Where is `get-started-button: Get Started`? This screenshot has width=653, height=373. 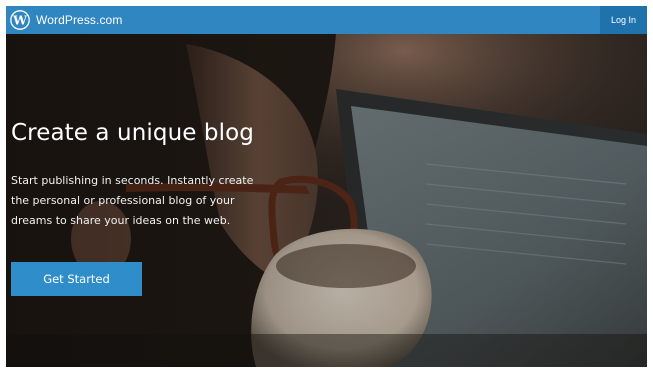 get-started-button: Get Started is located at coordinates (76, 279).